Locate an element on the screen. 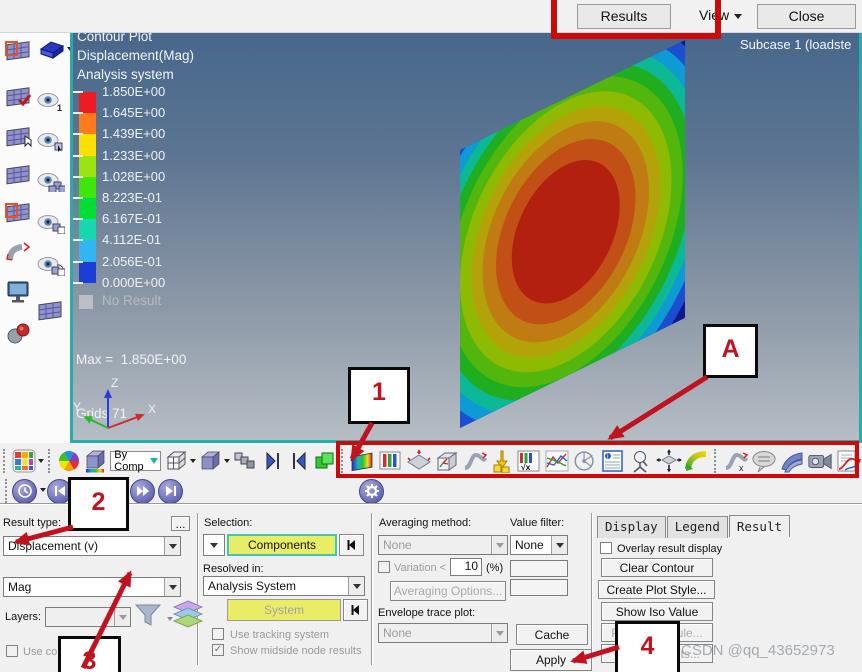 This screenshot has width=862, height=672. mesh-outline-panel-icon is located at coordinates (19, 212).